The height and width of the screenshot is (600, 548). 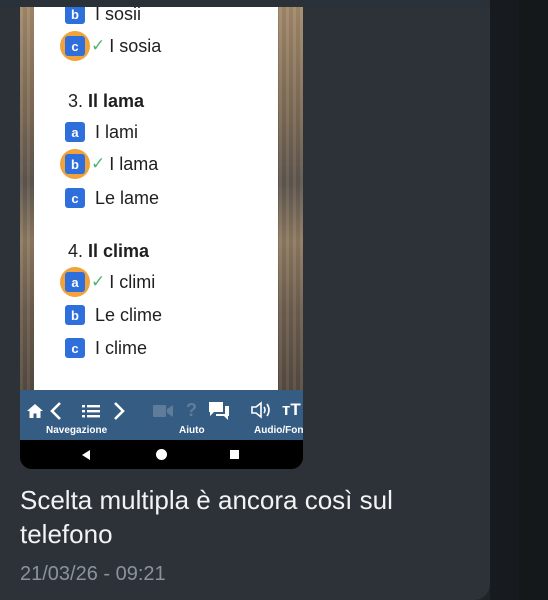 I want to click on option-text: I sosii, so click(x=118, y=15).